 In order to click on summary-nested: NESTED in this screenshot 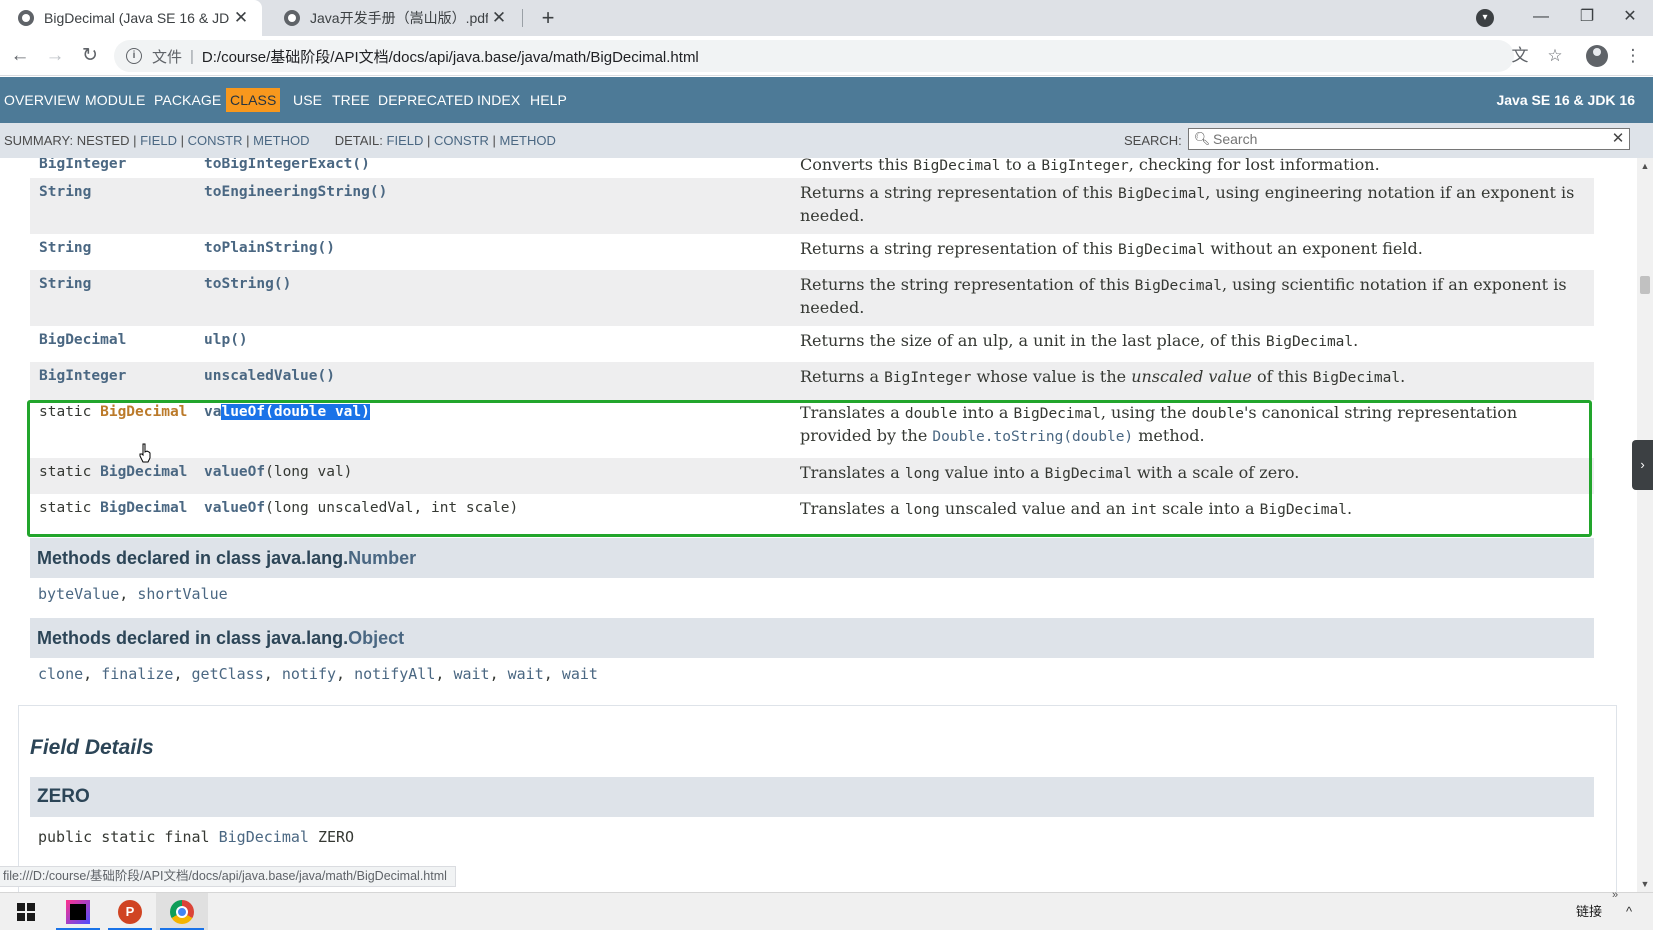, I will do `click(103, 140)`.